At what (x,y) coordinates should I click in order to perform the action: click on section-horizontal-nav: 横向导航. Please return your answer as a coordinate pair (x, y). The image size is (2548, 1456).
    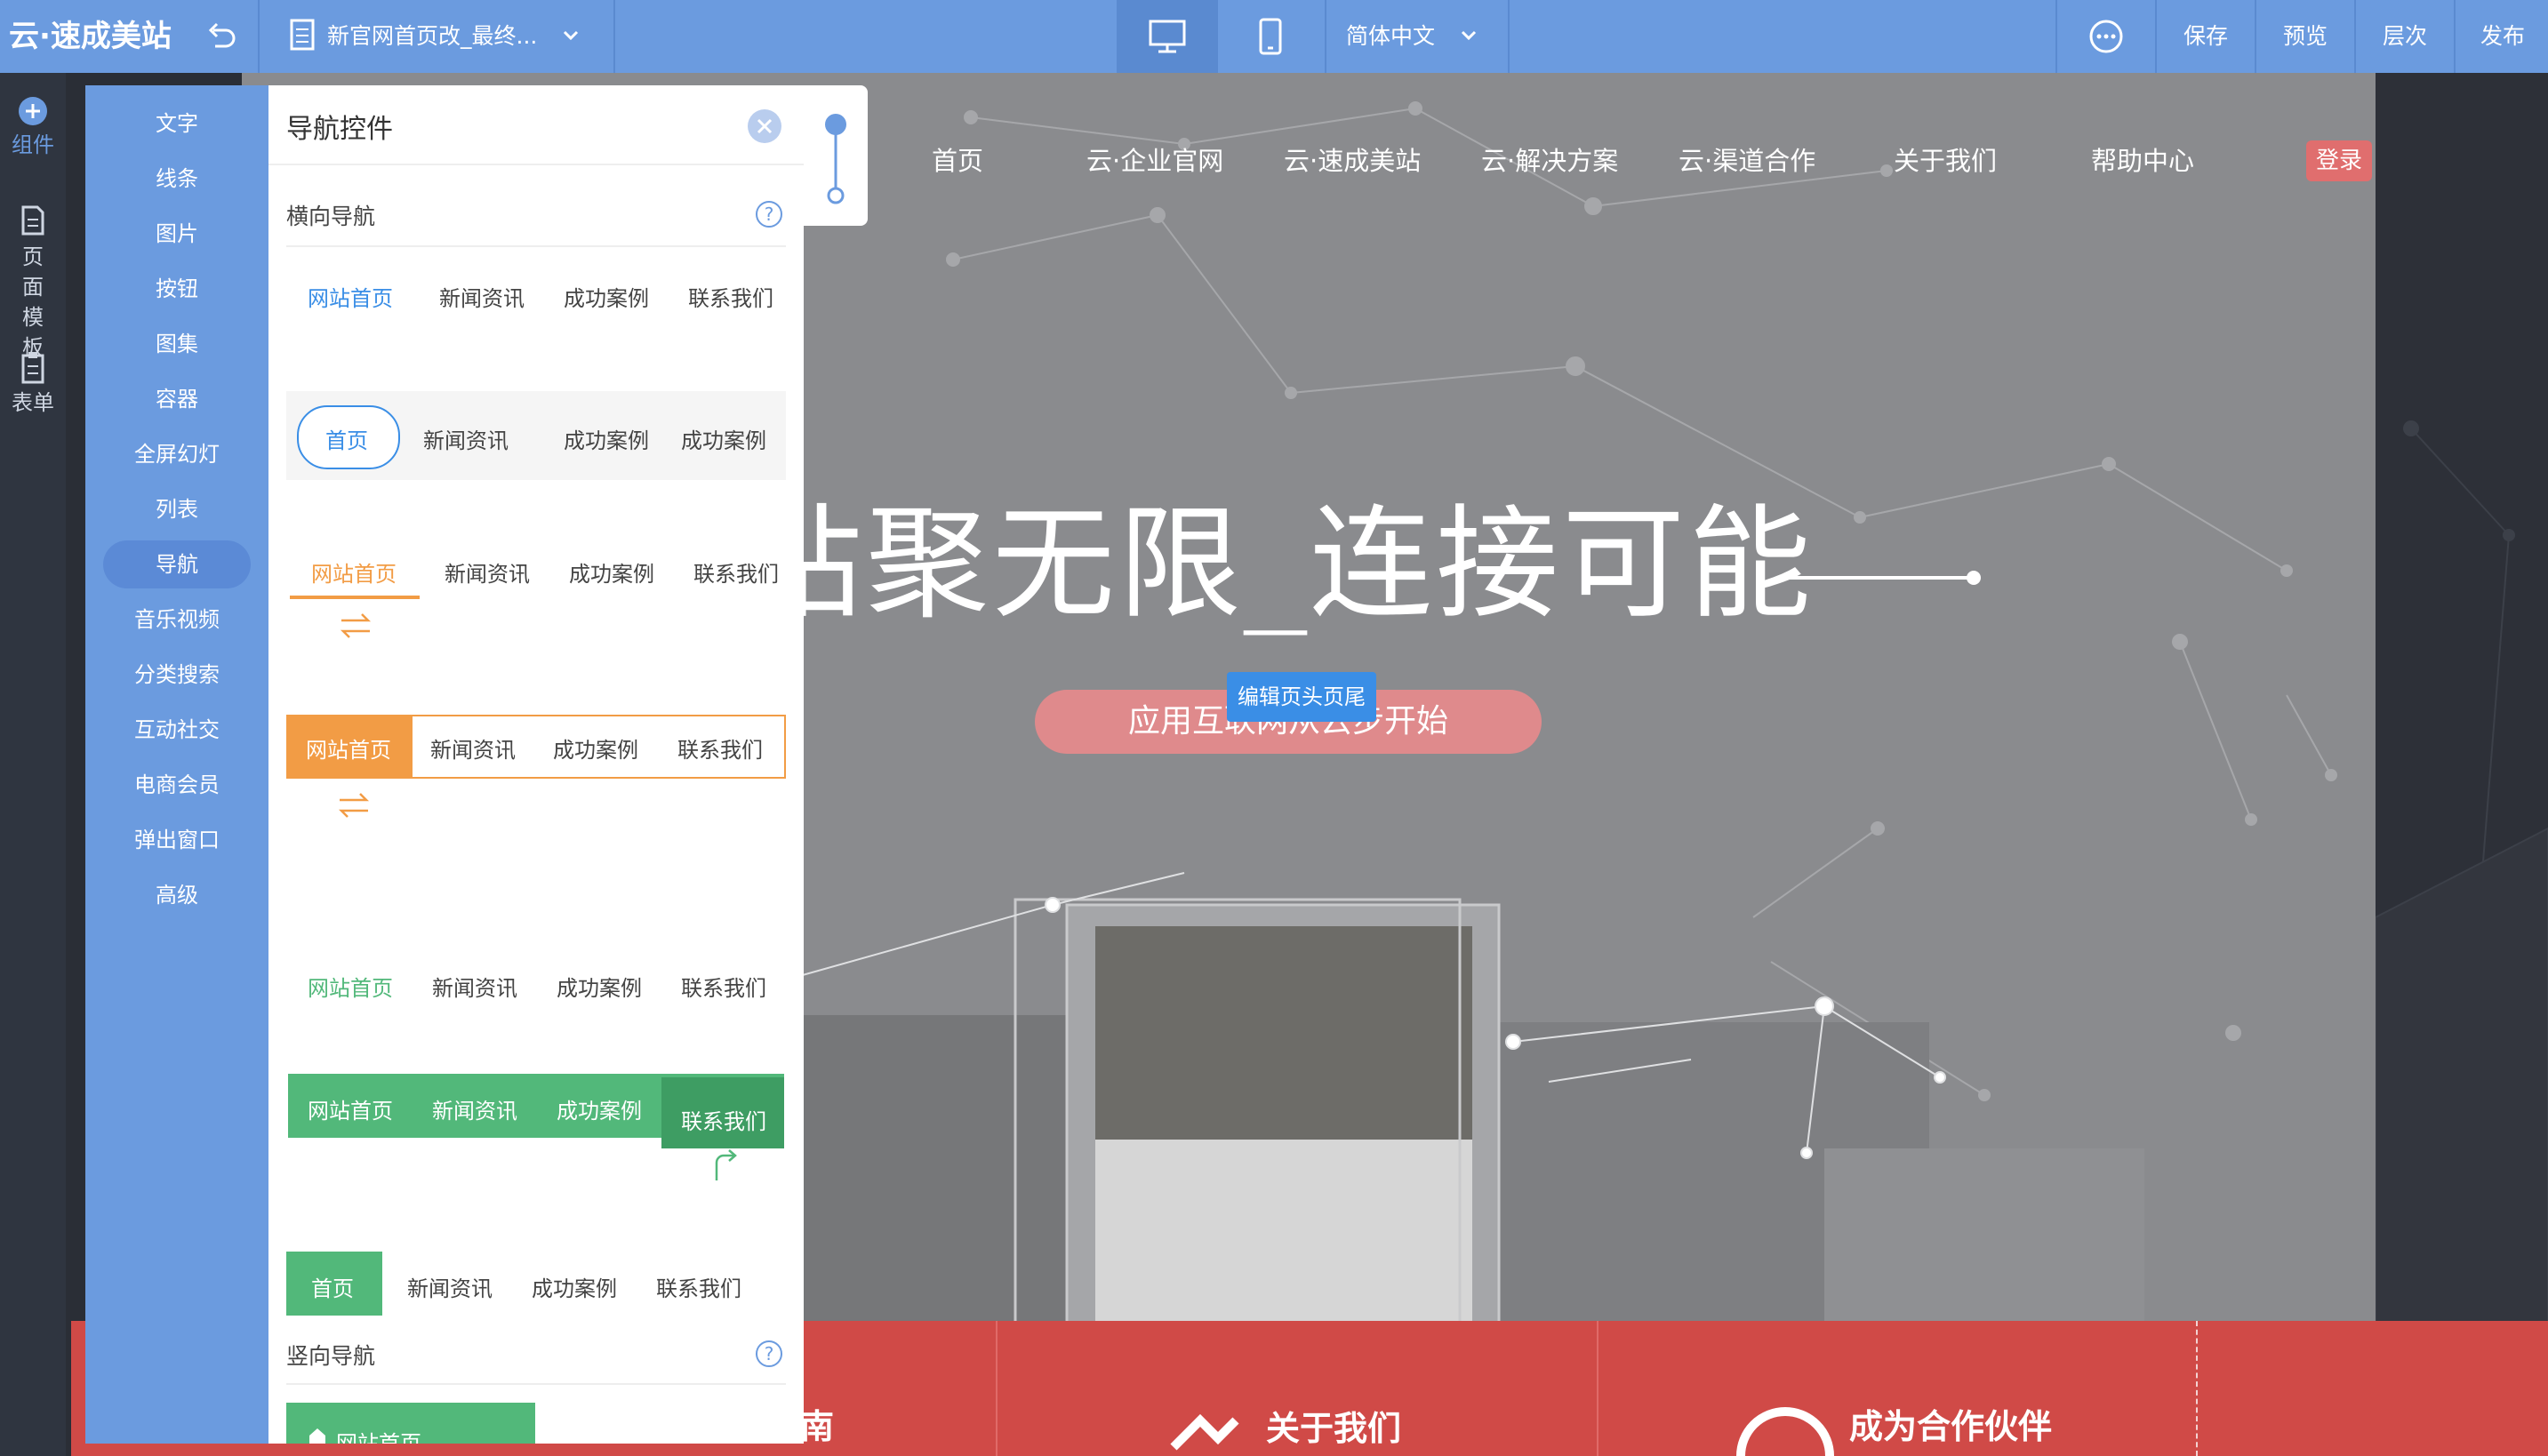
    Looking at the image, I should click on (331, 216).